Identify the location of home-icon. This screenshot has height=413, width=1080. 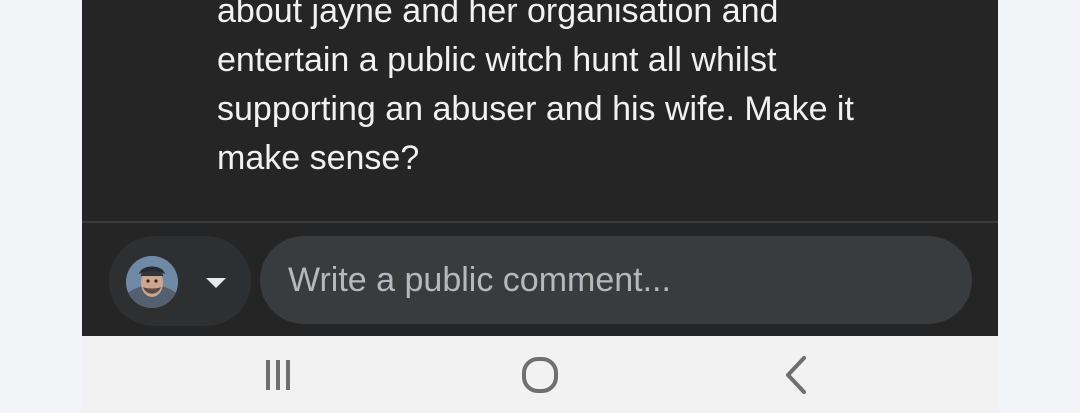
(540, 374).